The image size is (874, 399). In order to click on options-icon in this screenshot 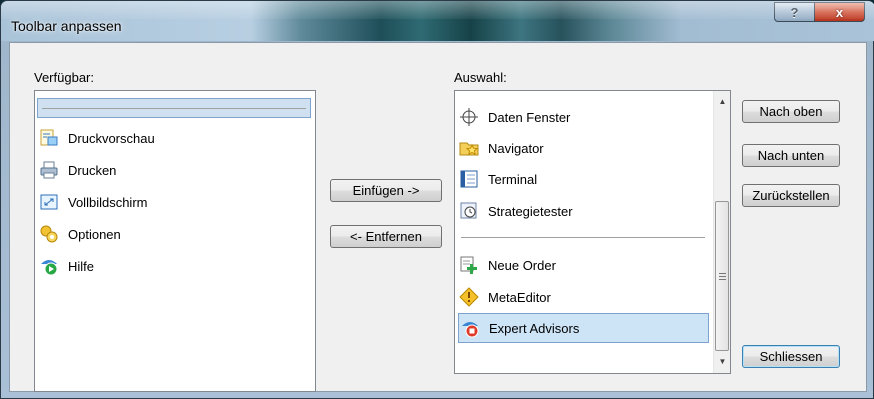, I will do `click(49, 234)`.